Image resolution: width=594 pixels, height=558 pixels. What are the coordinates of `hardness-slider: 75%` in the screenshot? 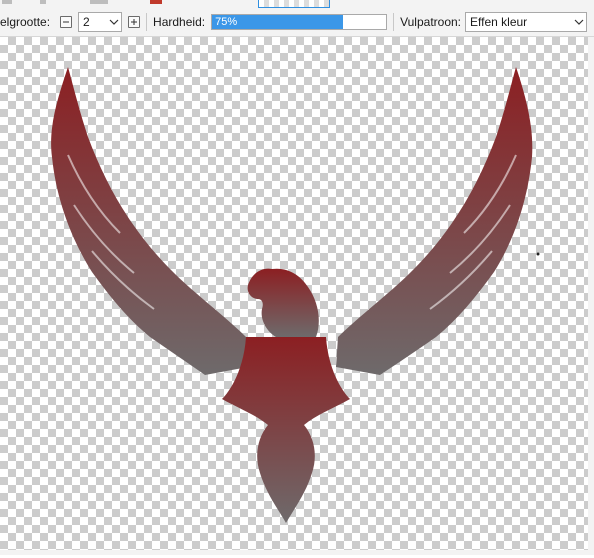 It's located at (299, 22).